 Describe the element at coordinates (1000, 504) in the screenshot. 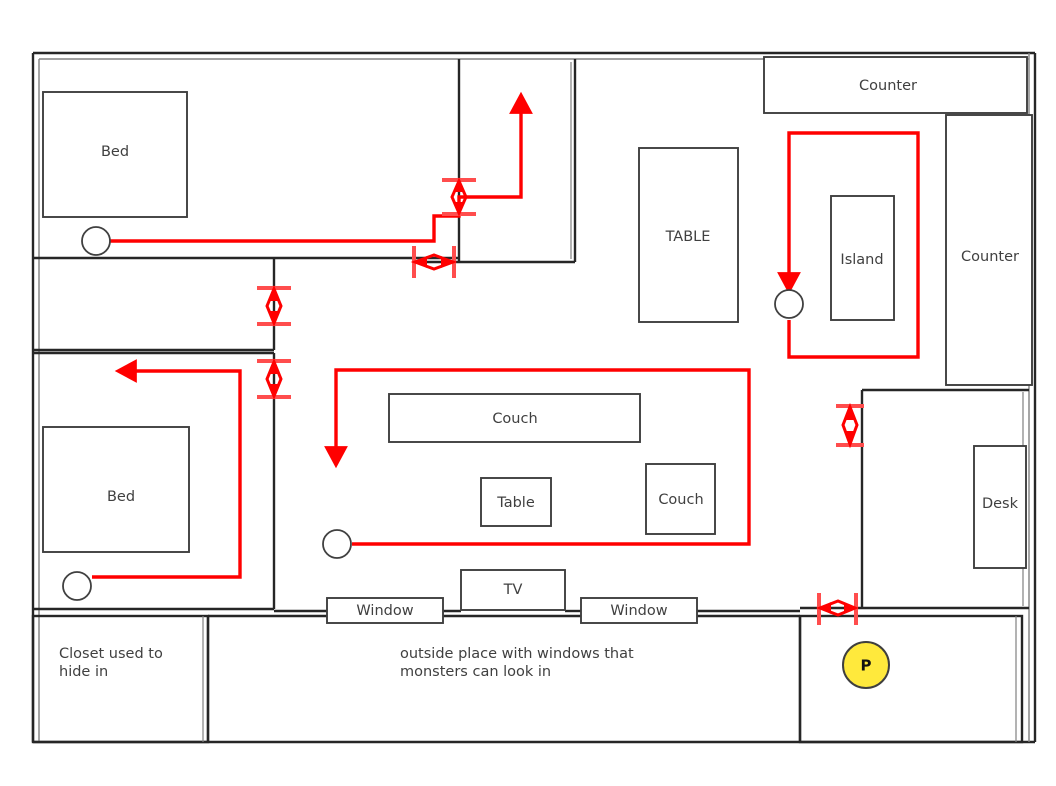

I see `desk-label: Desk` at that location.